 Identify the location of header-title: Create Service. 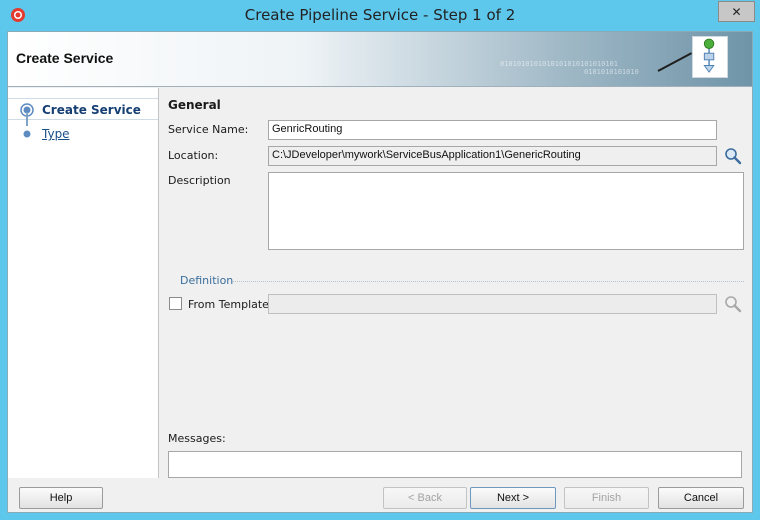
(65, 58).